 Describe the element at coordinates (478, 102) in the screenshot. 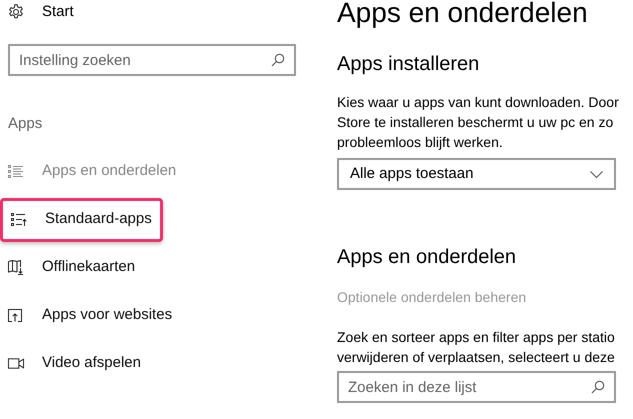

I see `description-line: Kies waar u apps van kunt downloaden. Door` at that location.